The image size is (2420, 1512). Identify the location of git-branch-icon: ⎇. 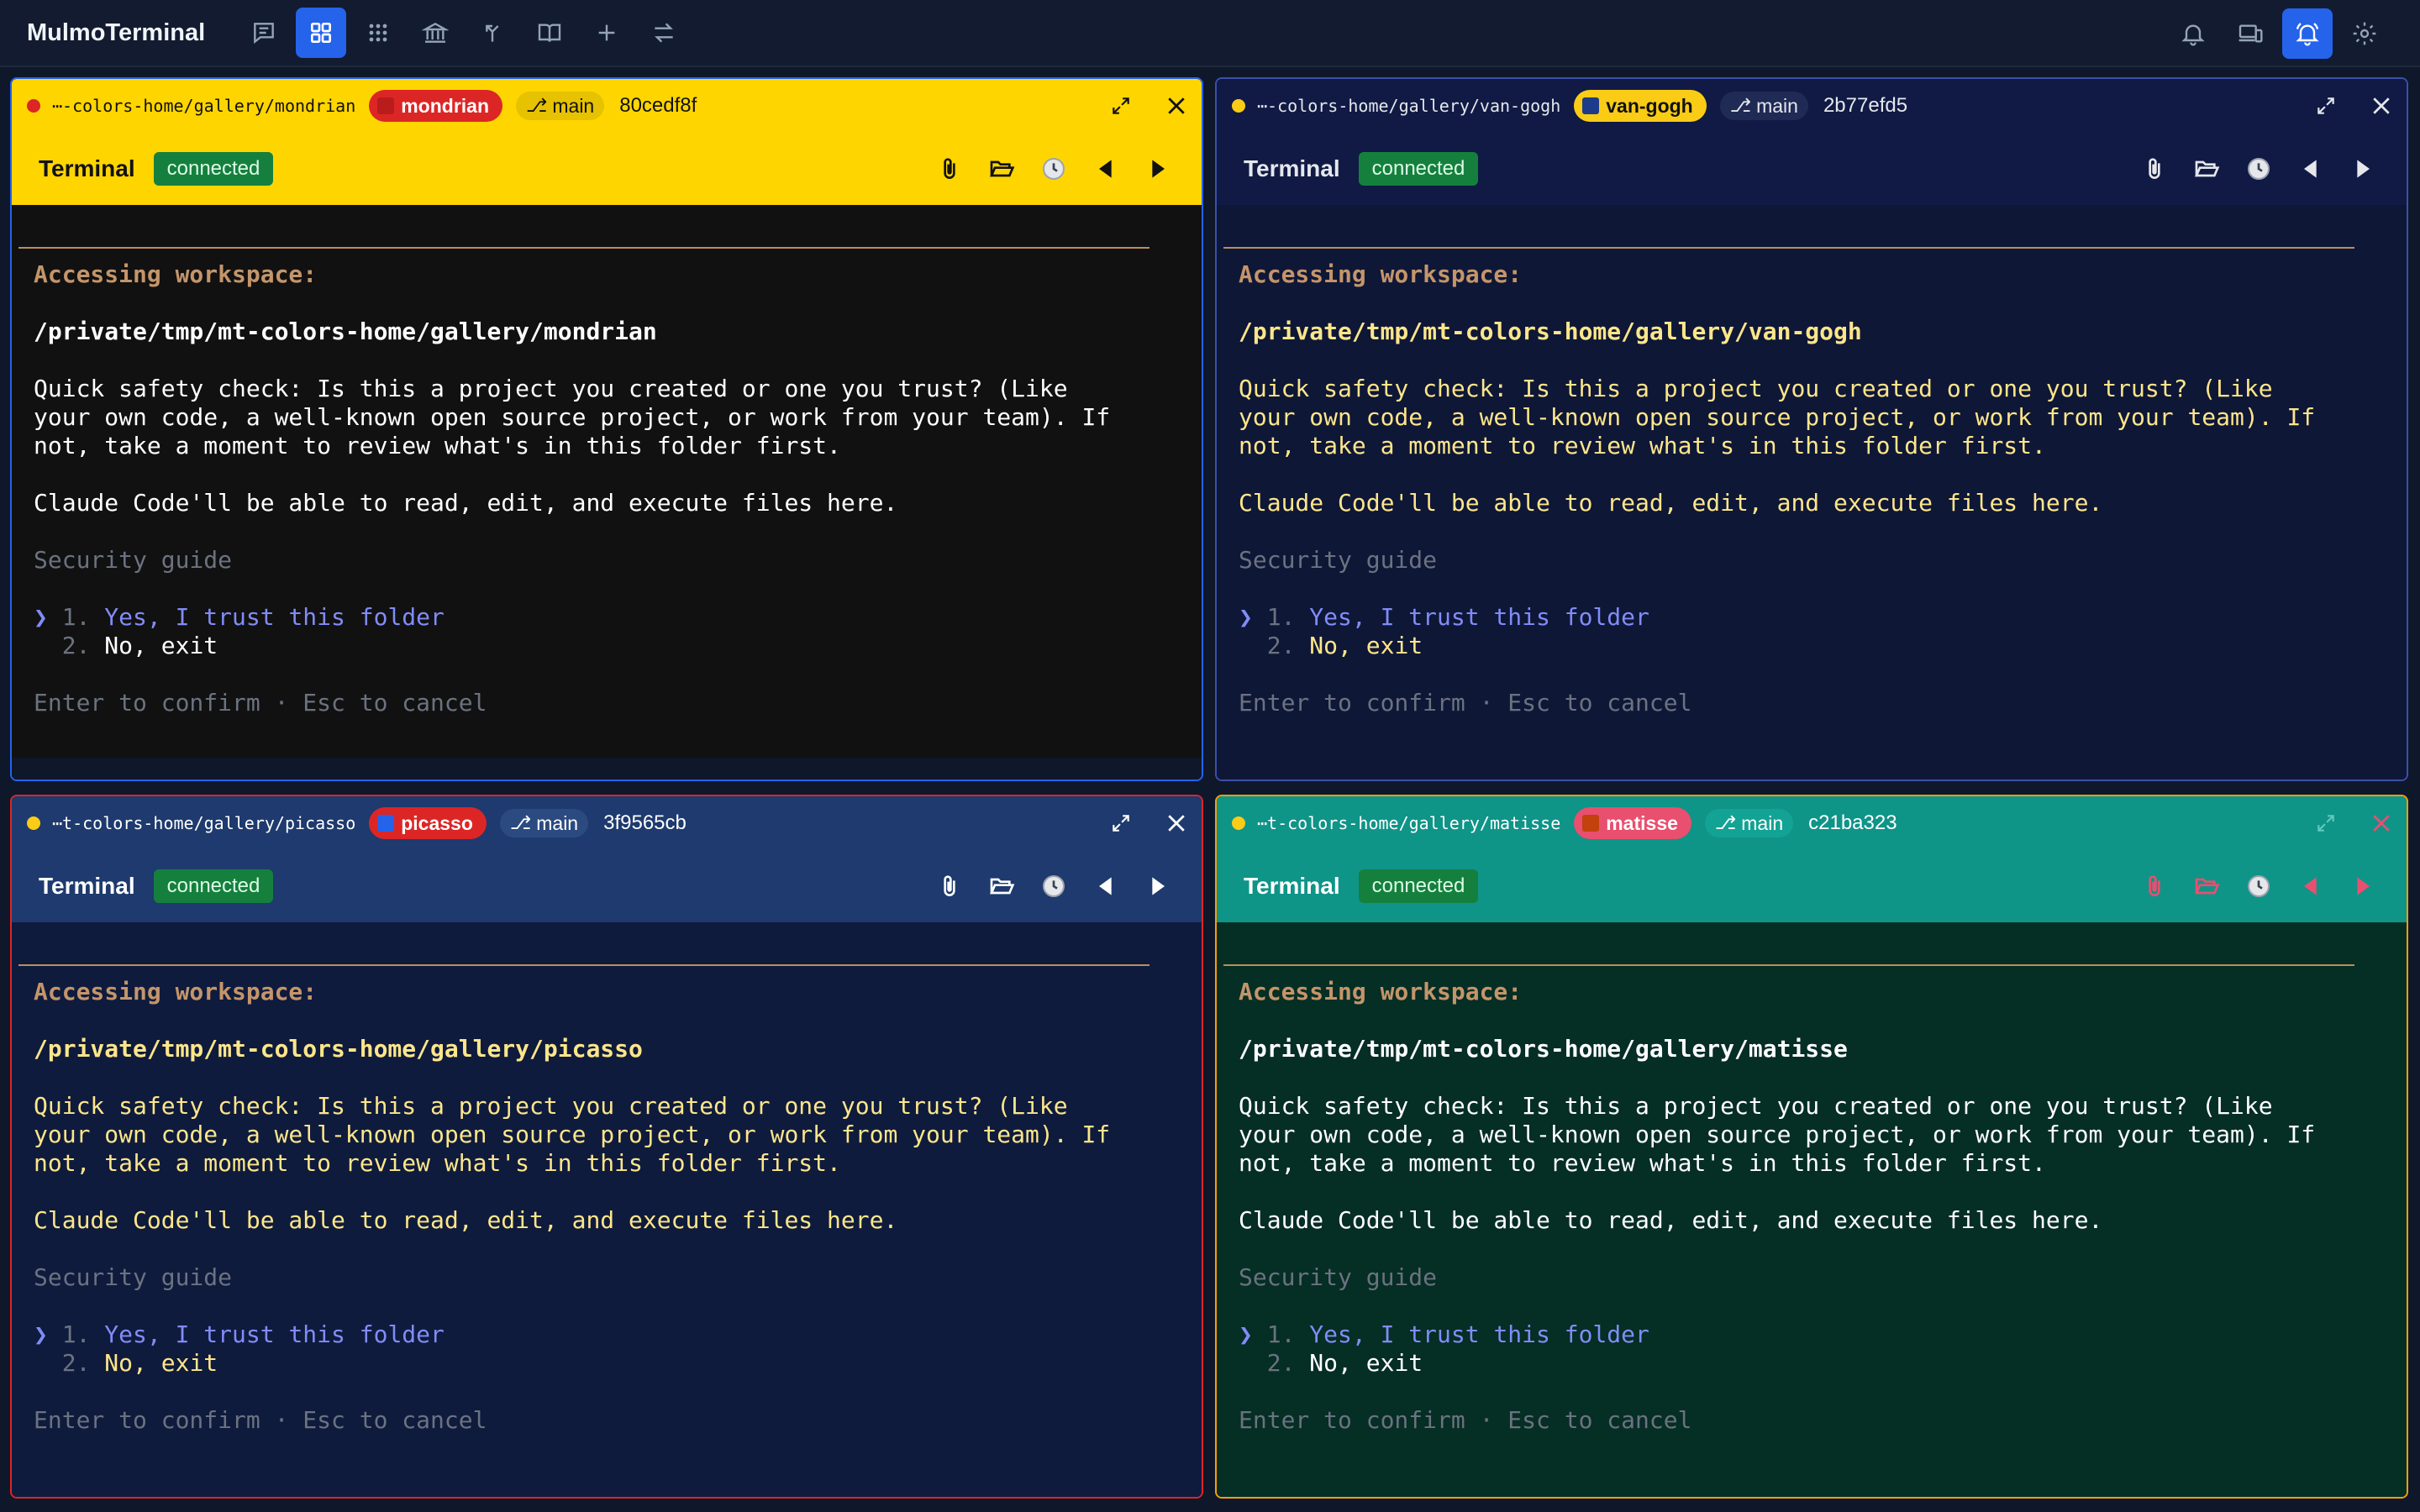
(521, 822).